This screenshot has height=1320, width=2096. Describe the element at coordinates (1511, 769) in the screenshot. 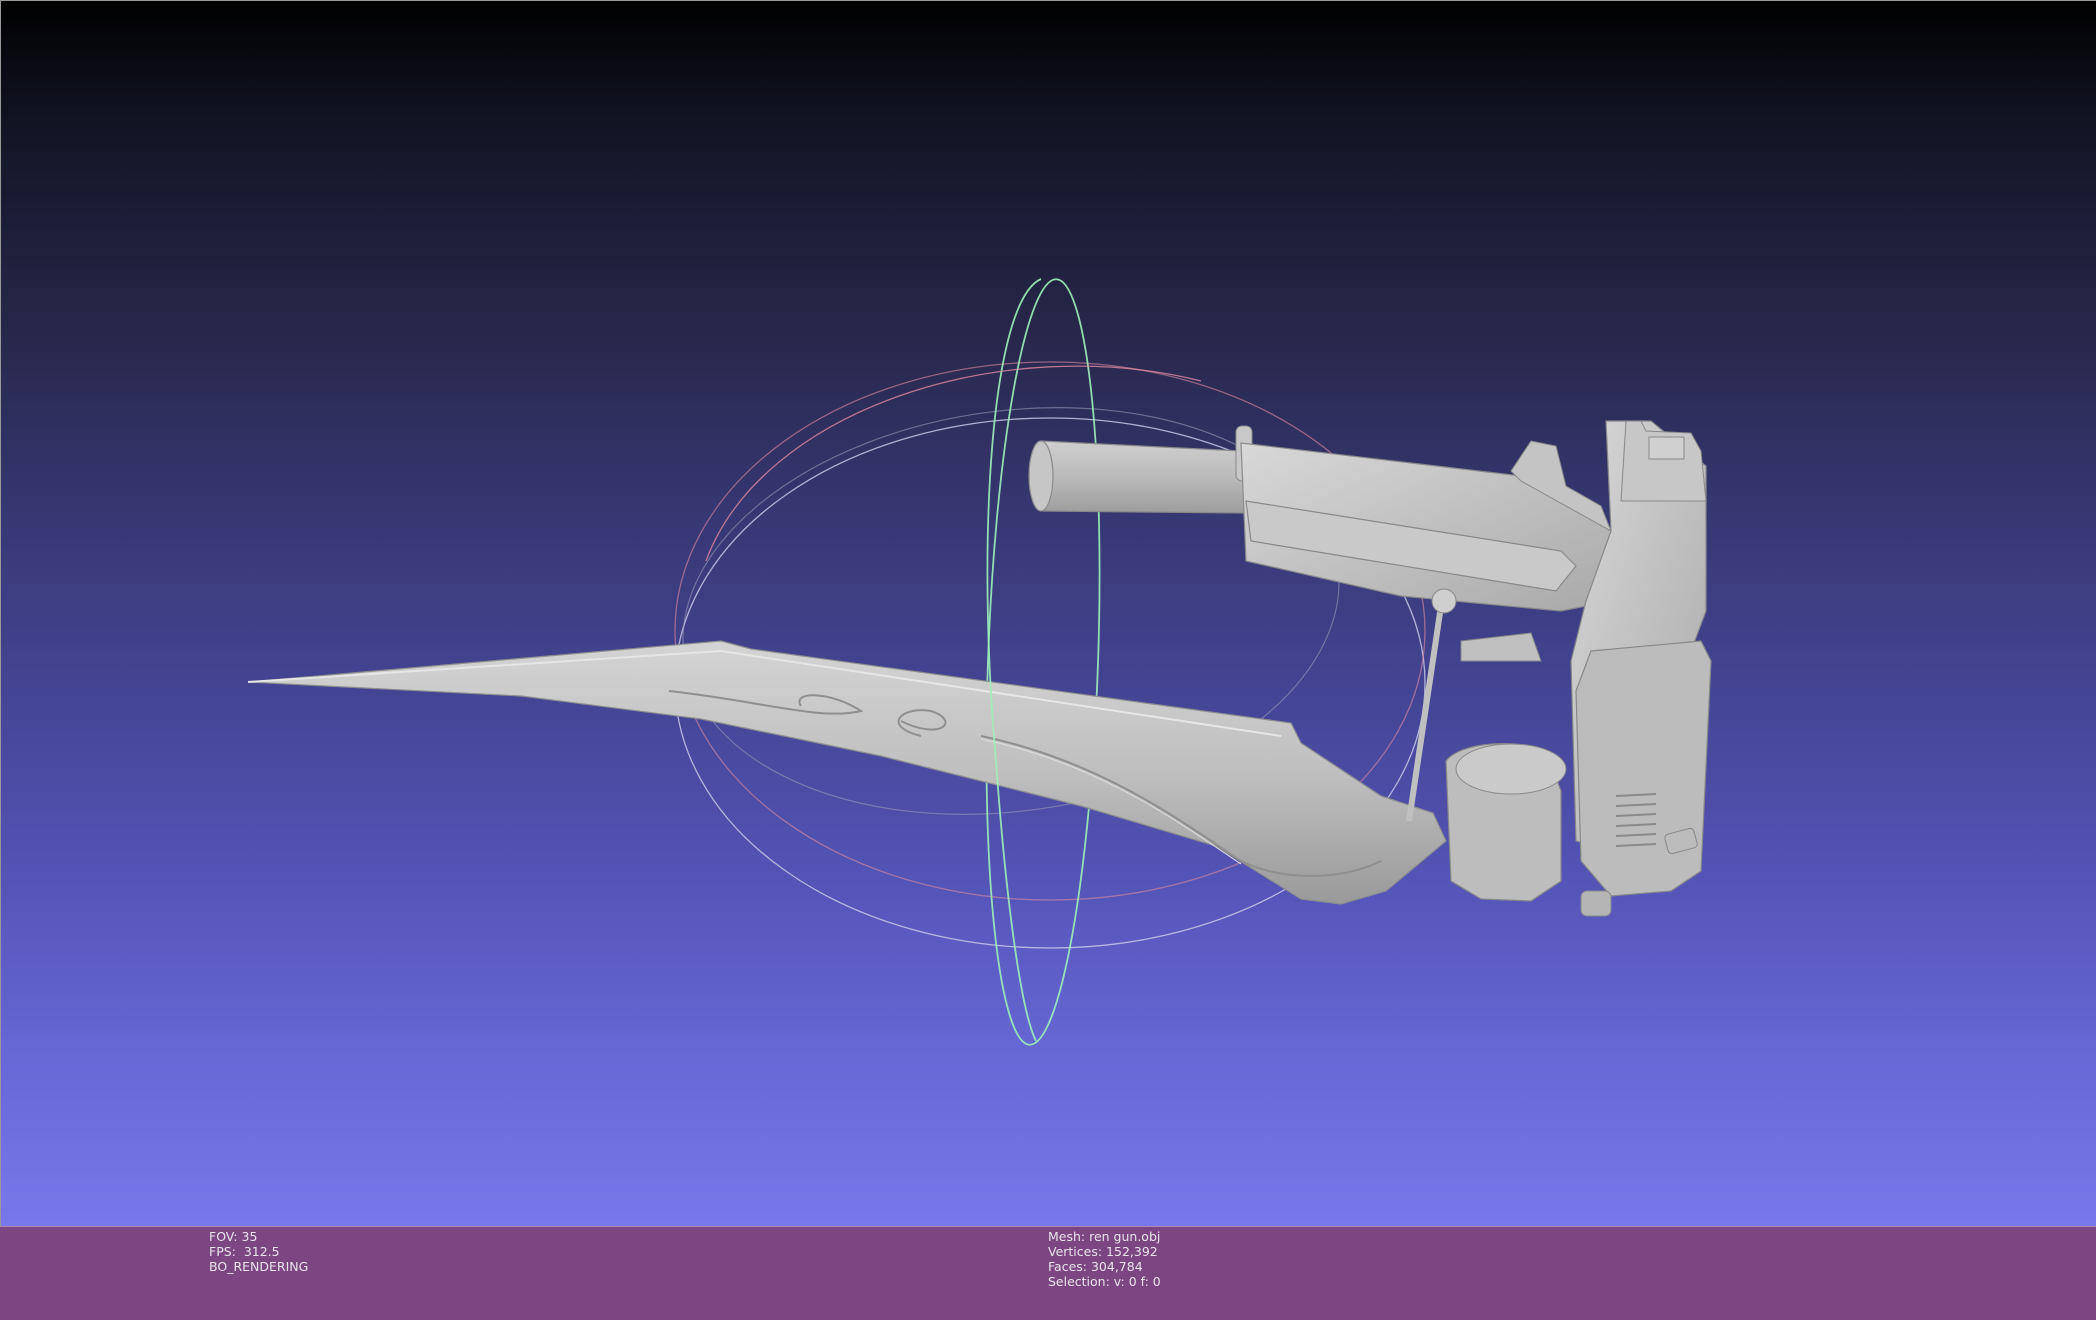

I see `pivot-cap` at that location.